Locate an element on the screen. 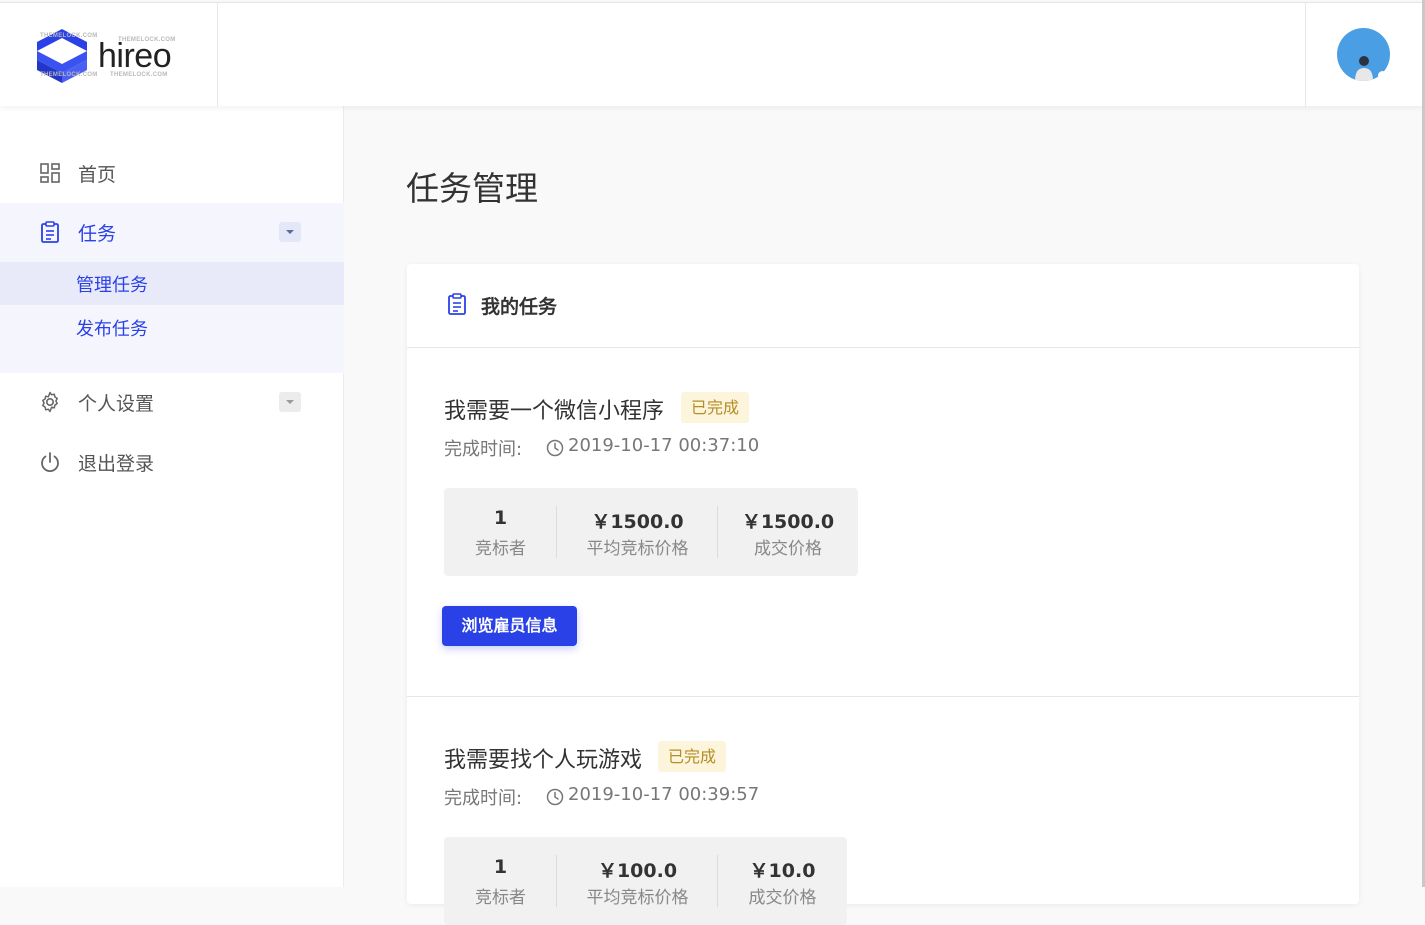 The image size is (1425, 925). stat-label: 平均竞标价格 is located at coordinates (637, 549).